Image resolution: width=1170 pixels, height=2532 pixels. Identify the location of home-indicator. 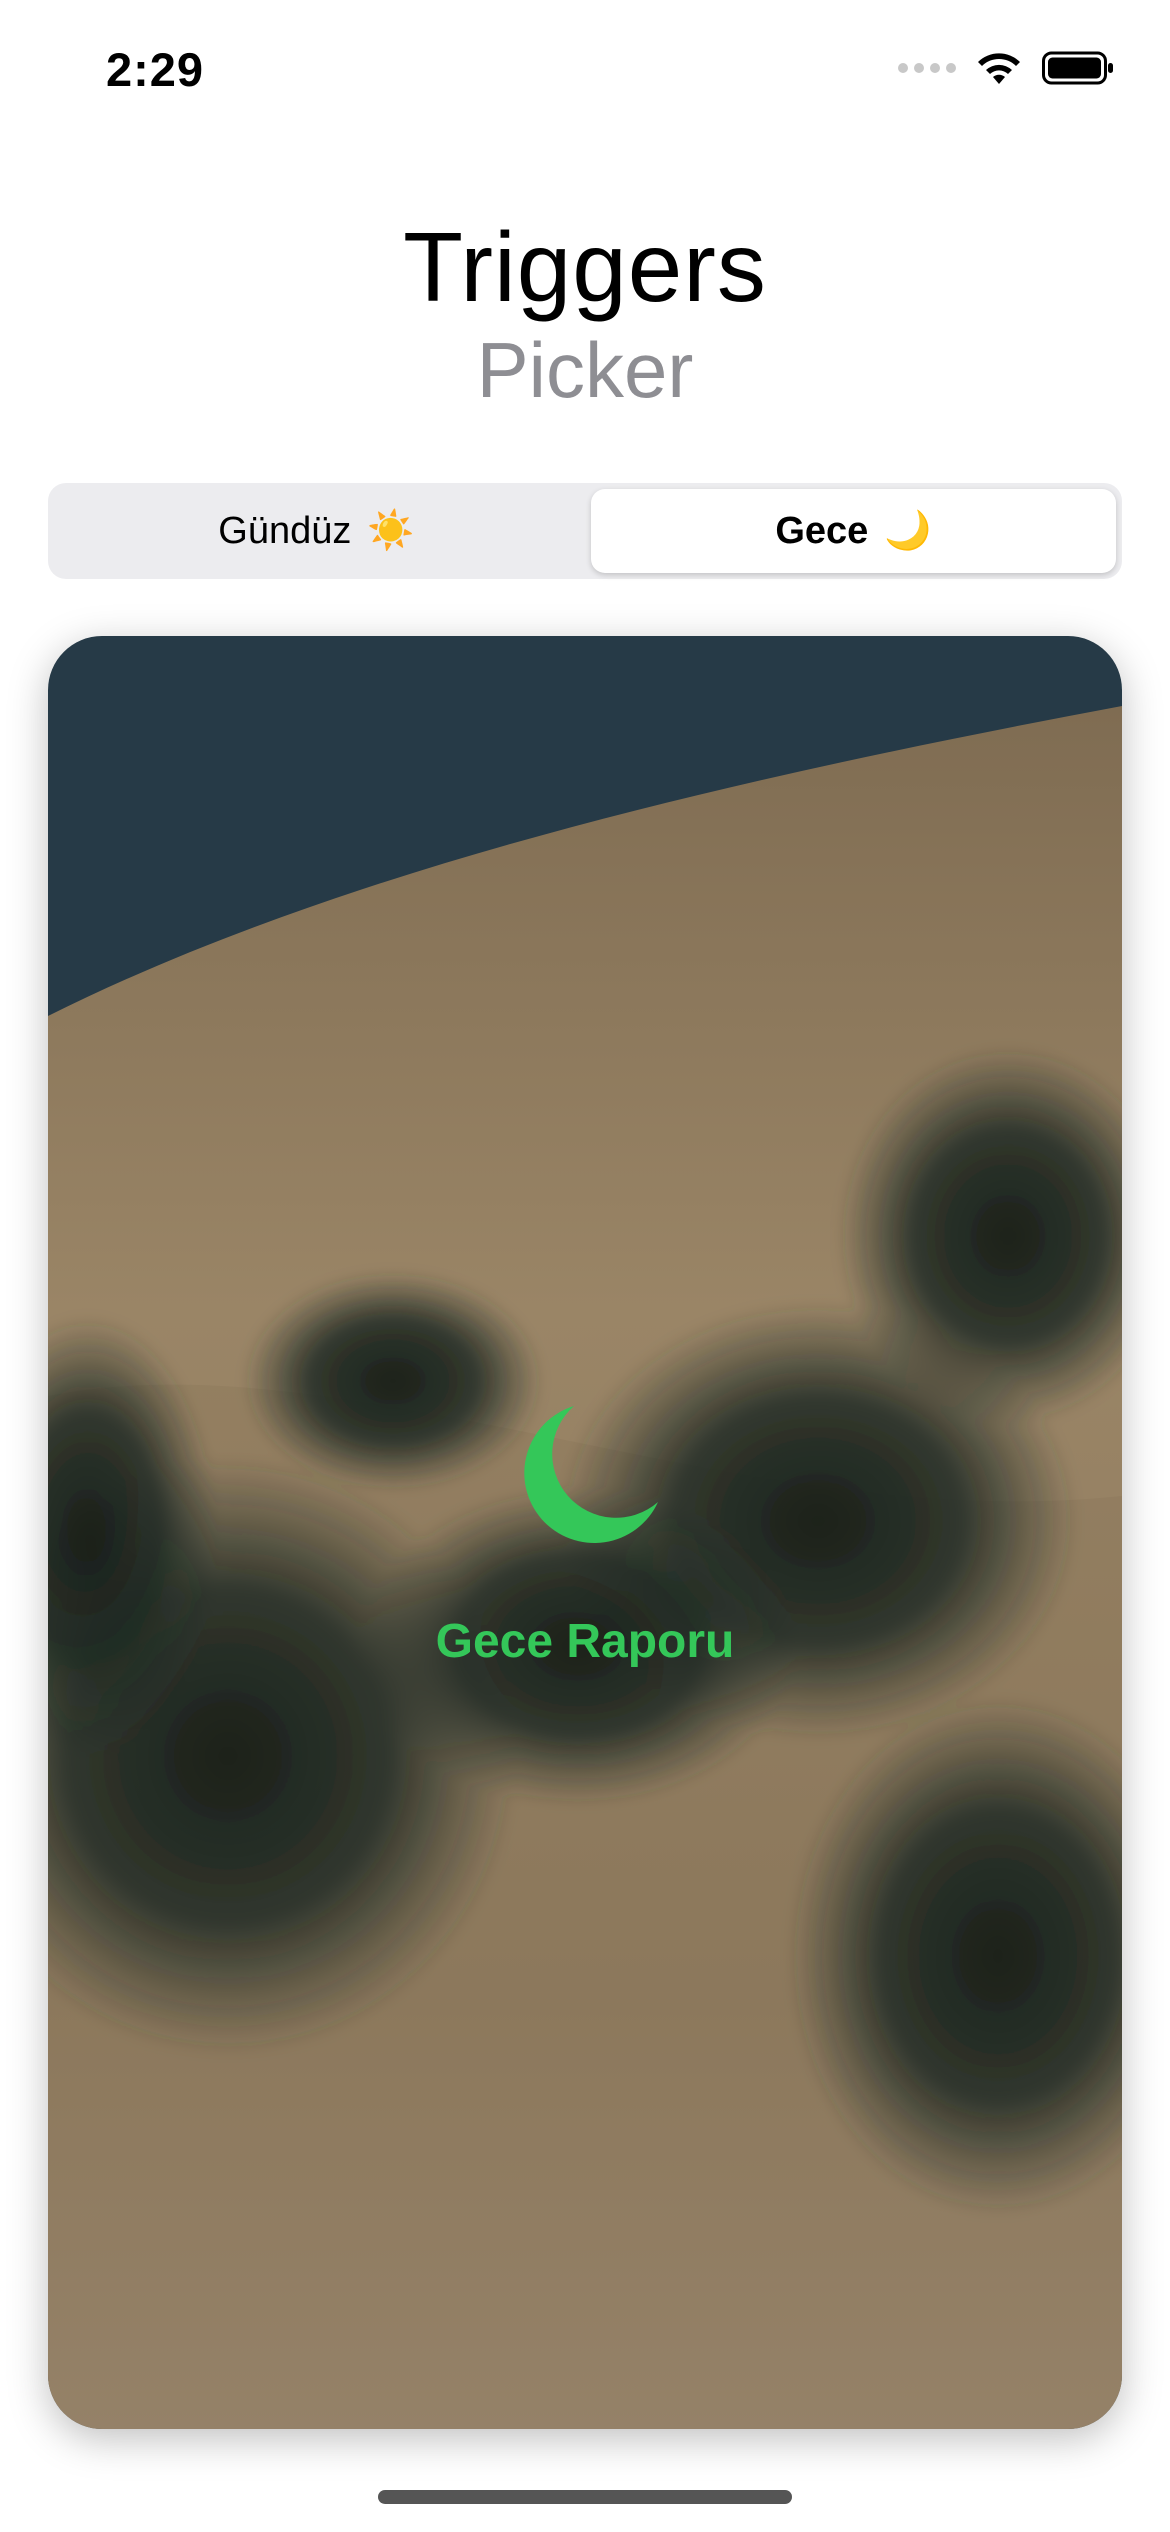
(585, 2497).